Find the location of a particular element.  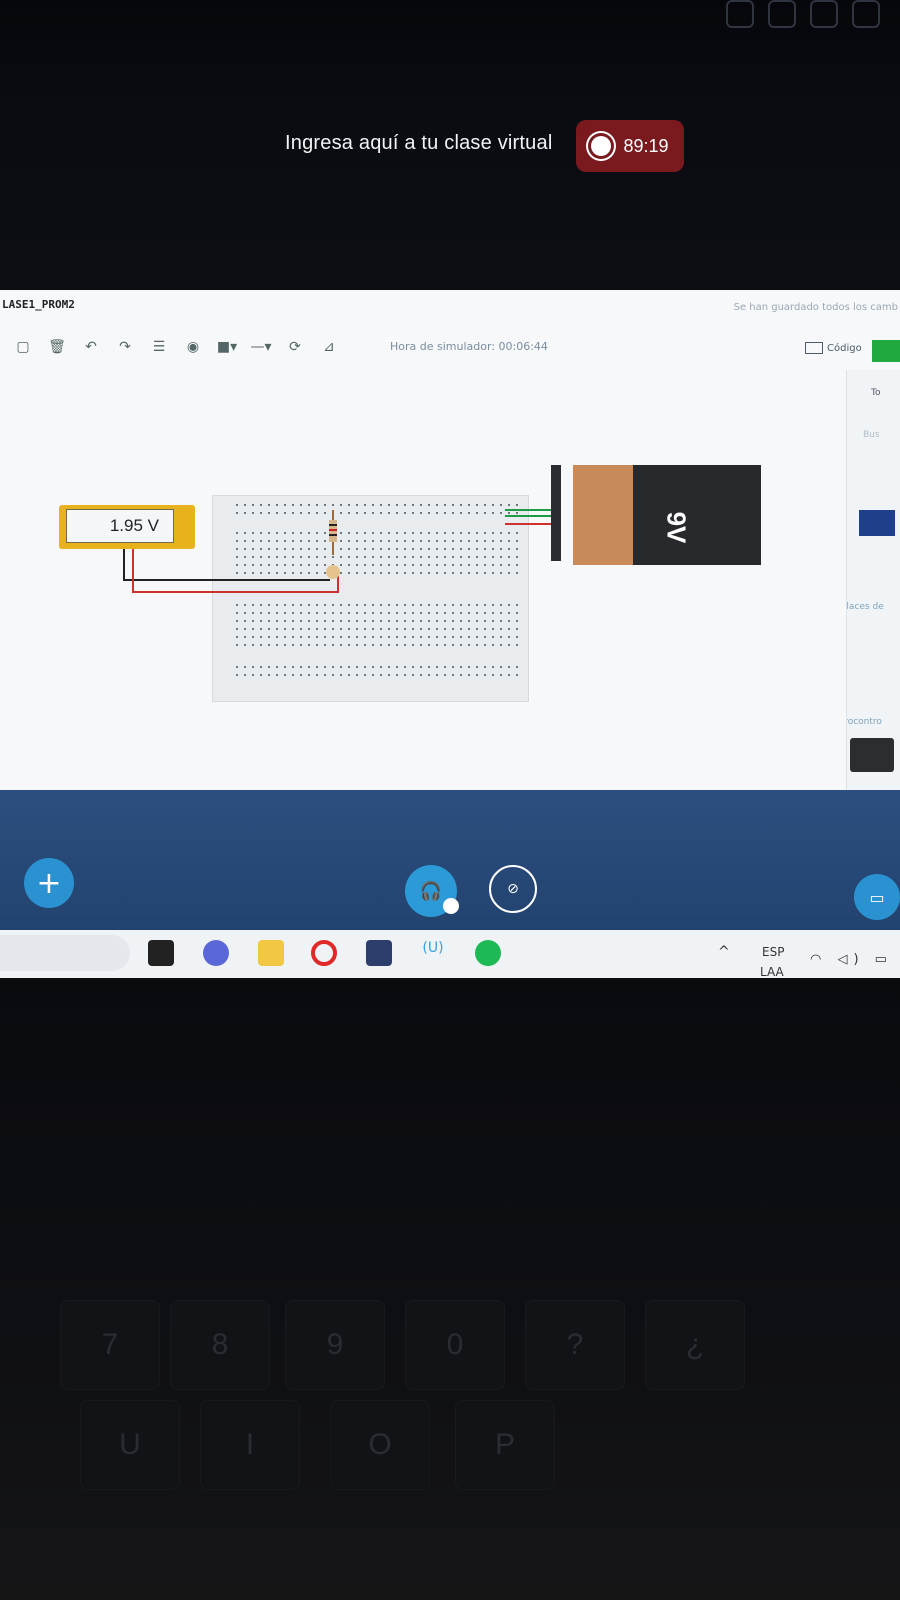

key-7: 7 is located at coordinates (110, 1345).